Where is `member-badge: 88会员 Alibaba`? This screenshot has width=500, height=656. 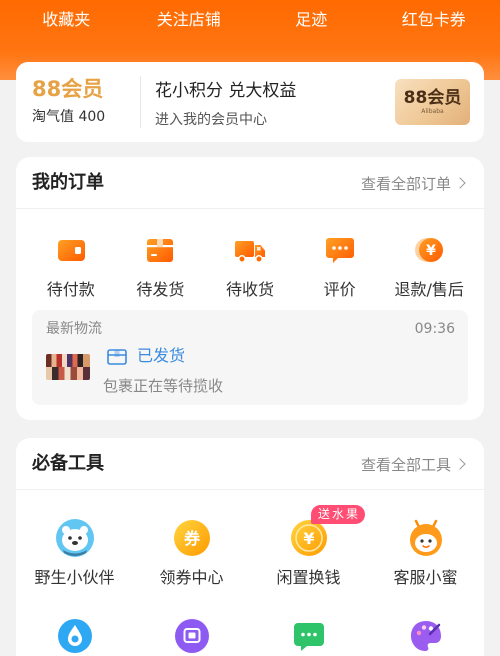 member-badge: 88会员 Alibaba is located at coordinates (432, 102).